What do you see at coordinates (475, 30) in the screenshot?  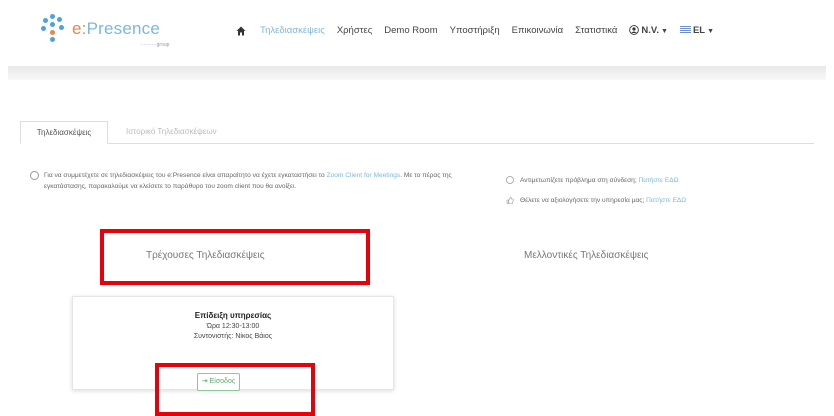 I see `nav-item-support: Υποστήριξη` at bounding box center [475, 30].